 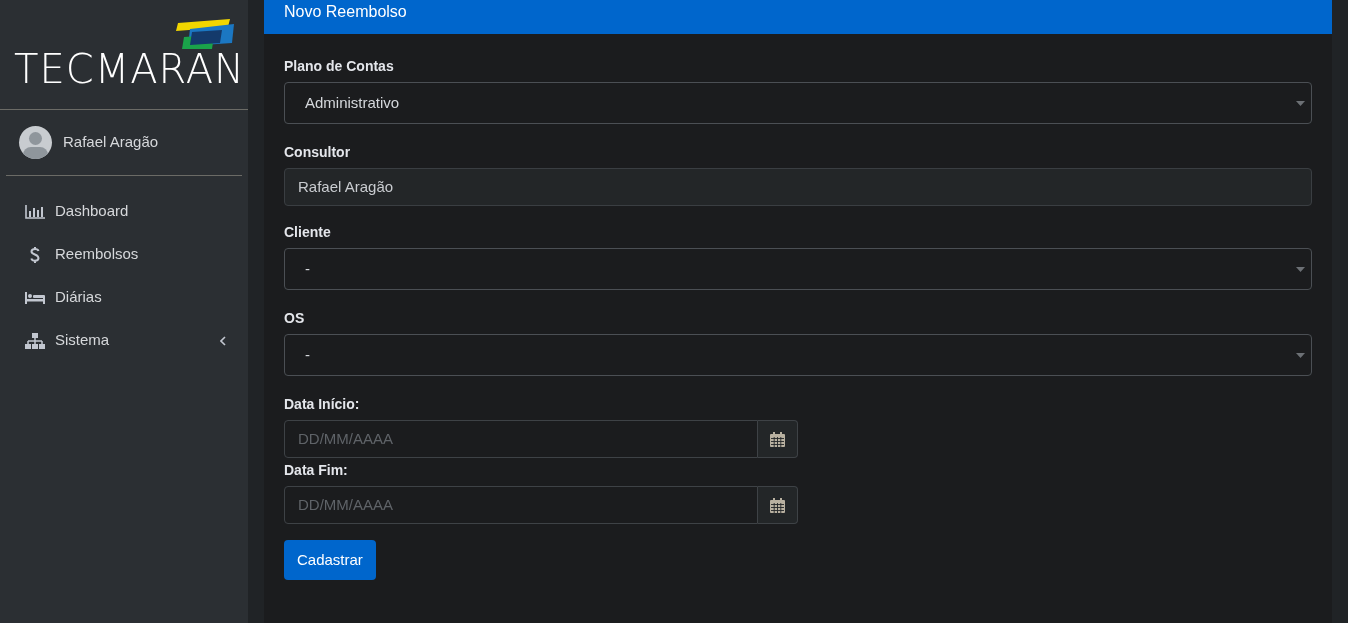 What do you see at coordinates (124, 297) in the screenshot?
I see `nav-item: Diárias` at bounding box center [124, 297].